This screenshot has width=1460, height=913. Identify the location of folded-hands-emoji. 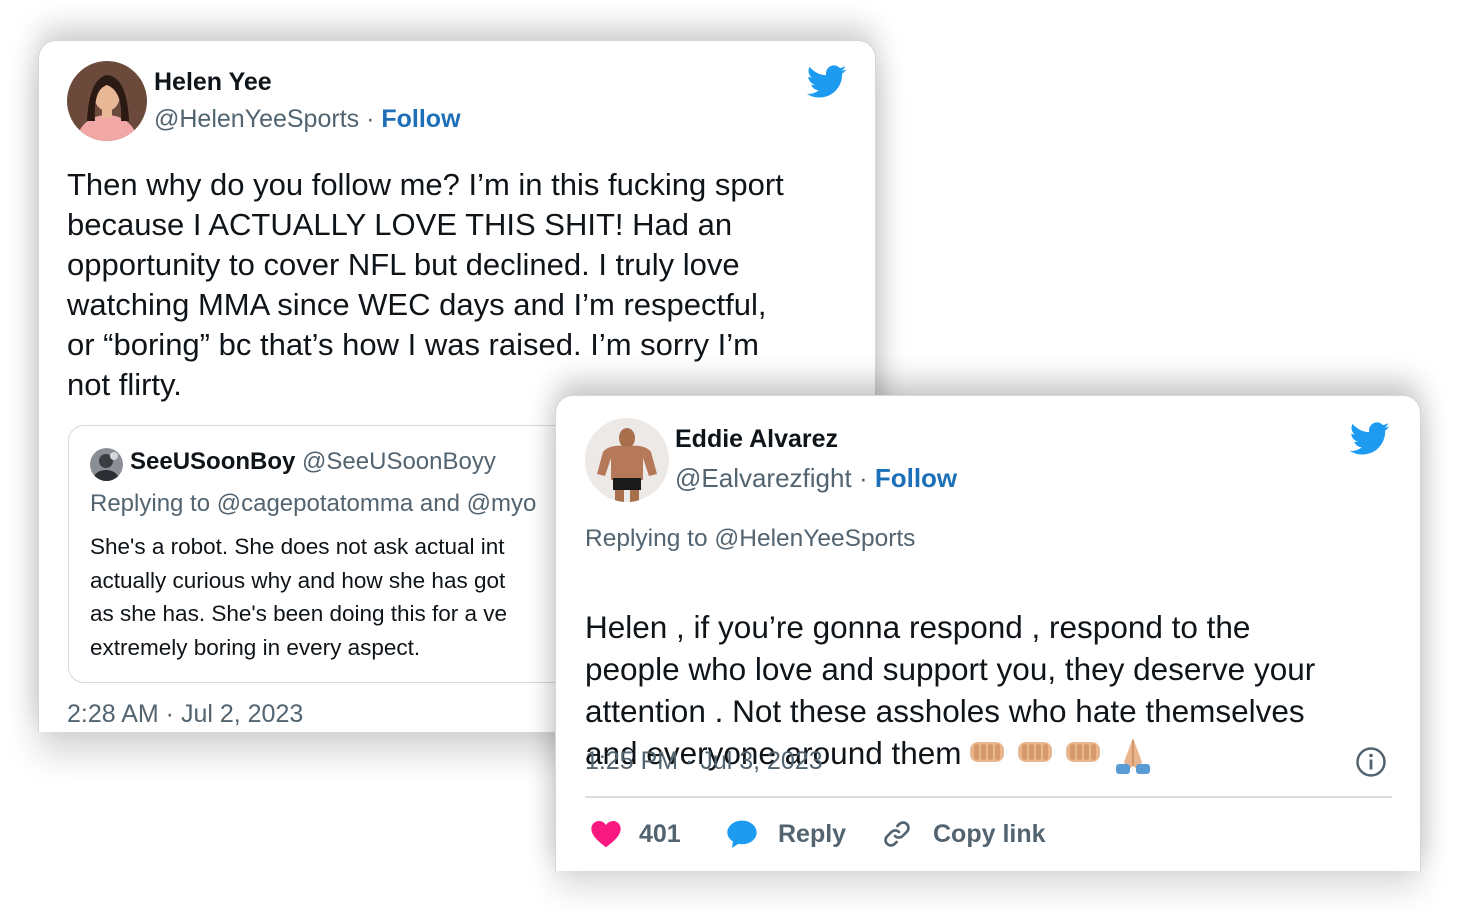
(1132, 755).